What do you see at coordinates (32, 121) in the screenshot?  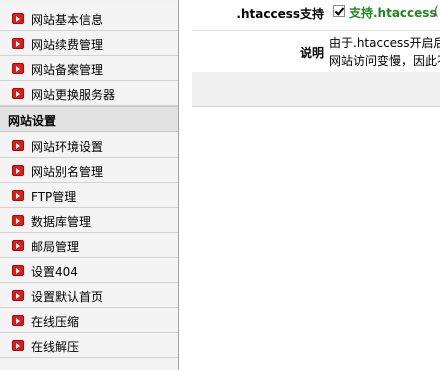 I see `section-title: 网站设置` at bounding box center [32, 121].